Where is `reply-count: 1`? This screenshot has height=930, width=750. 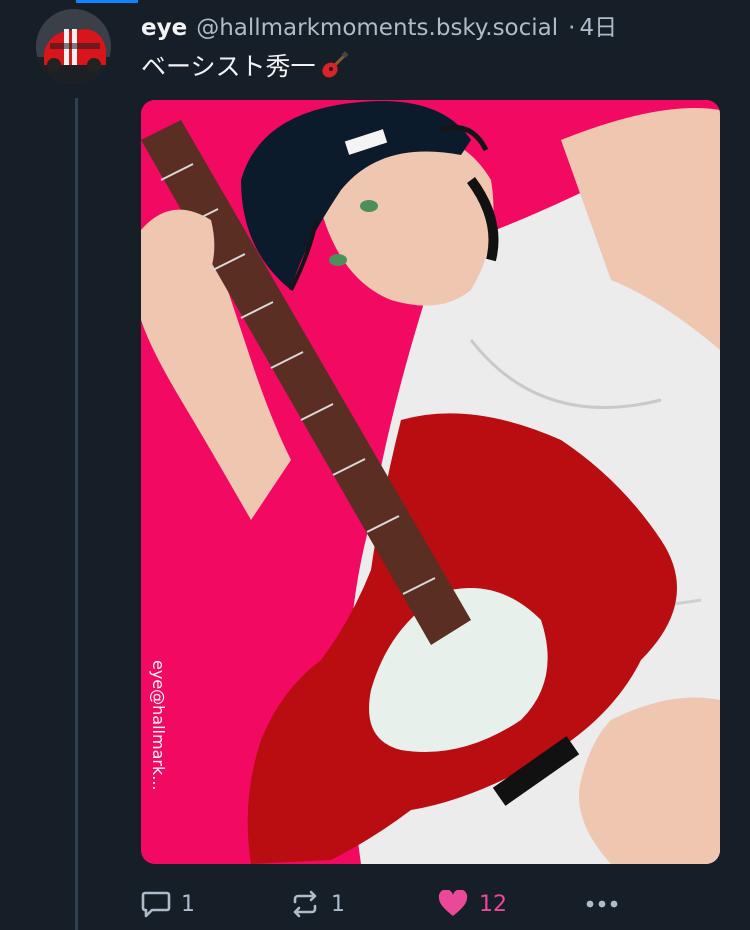 reply-count: 1 is located at coordinates (188, 904).